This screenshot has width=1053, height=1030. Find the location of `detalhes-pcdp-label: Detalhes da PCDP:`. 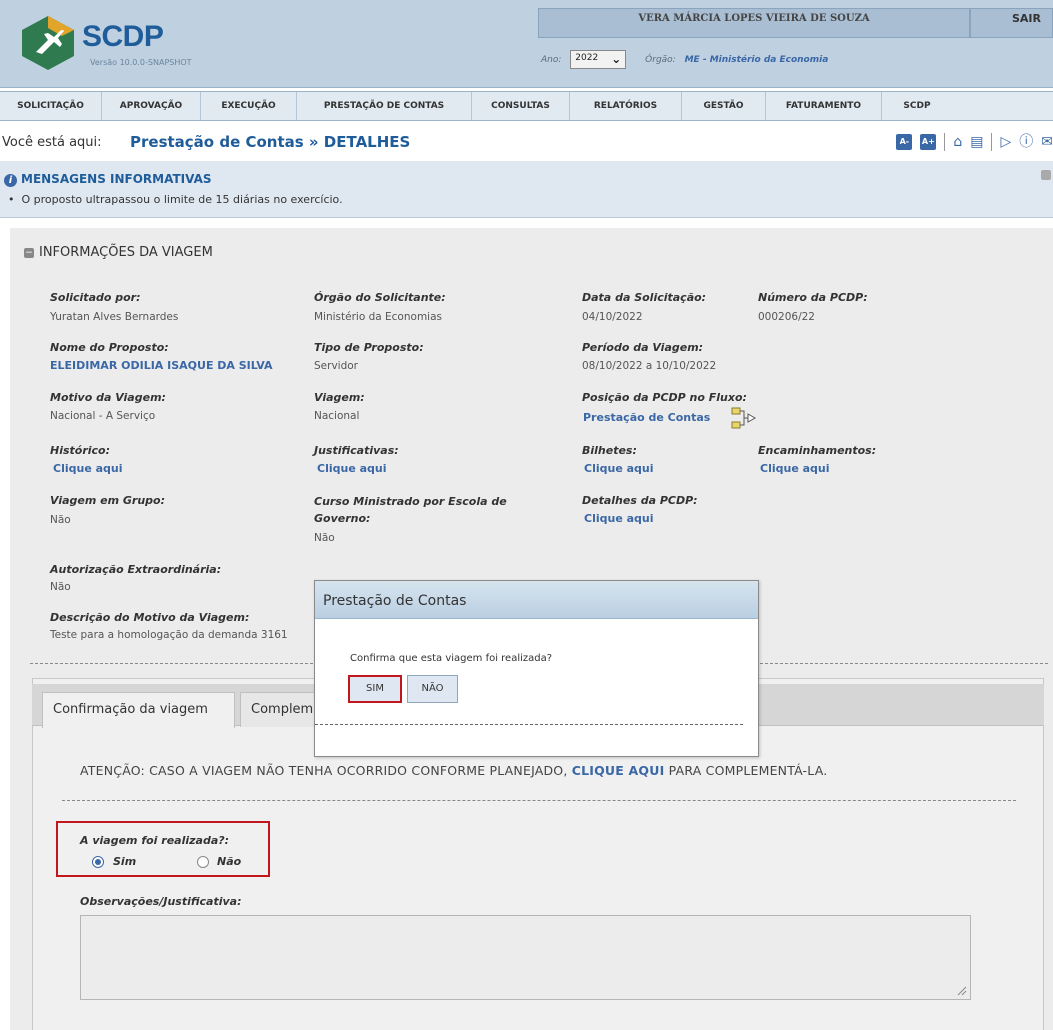

detalhes-pcdp-label: Detalhes da PCDP: is located at coordinates (640, 500).